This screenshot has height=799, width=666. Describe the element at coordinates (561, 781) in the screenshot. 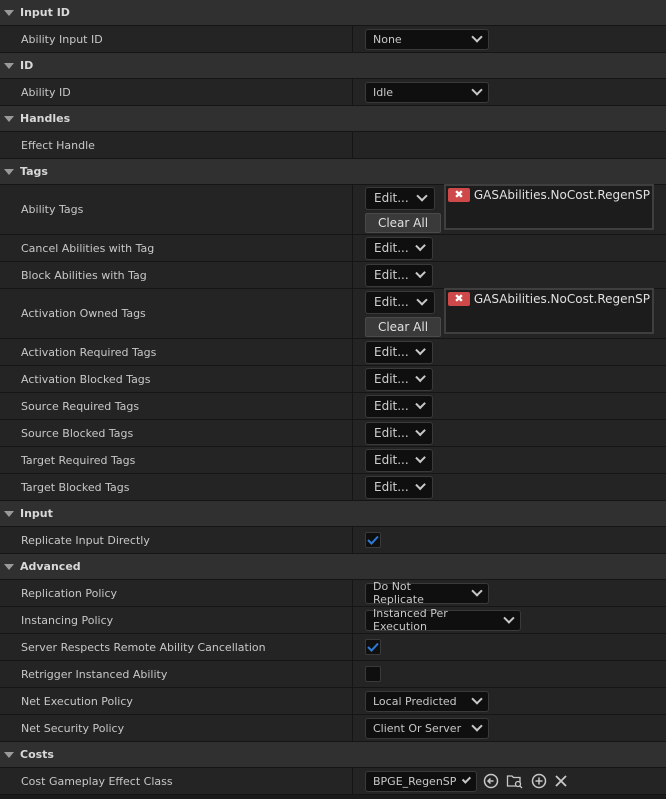

I see `clear-x-icon` at that location.